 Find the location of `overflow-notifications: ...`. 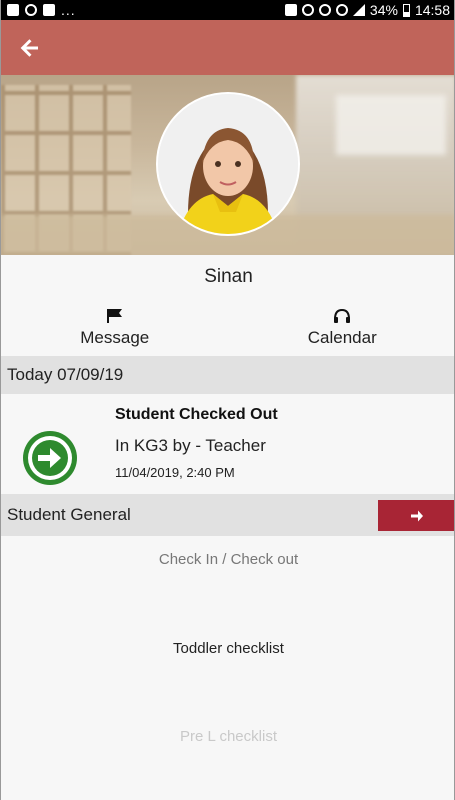

overflow-notifications: ... is located at coordinates (68, 10).